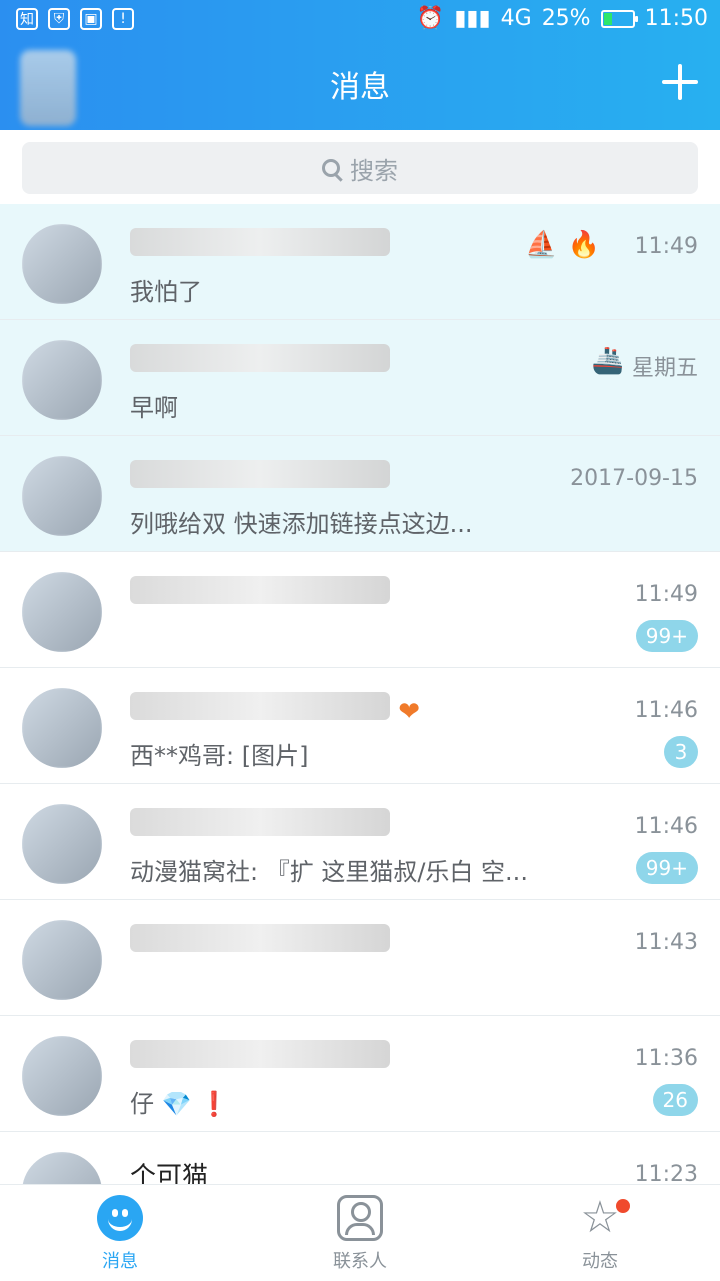  I want to click on conversation-row: 11:49 99+, so click(360, 610).